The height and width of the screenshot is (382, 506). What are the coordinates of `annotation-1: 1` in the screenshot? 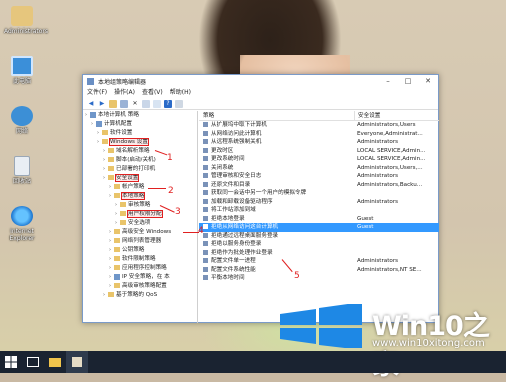 It's located at (170, 158).